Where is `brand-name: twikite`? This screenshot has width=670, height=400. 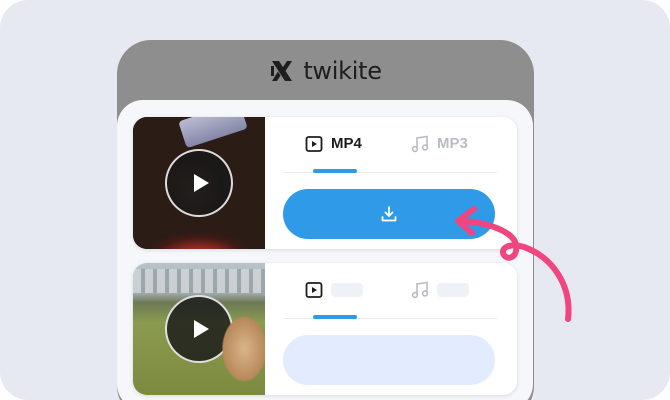
brand-name: twikite is located at coordinates (342, 71).